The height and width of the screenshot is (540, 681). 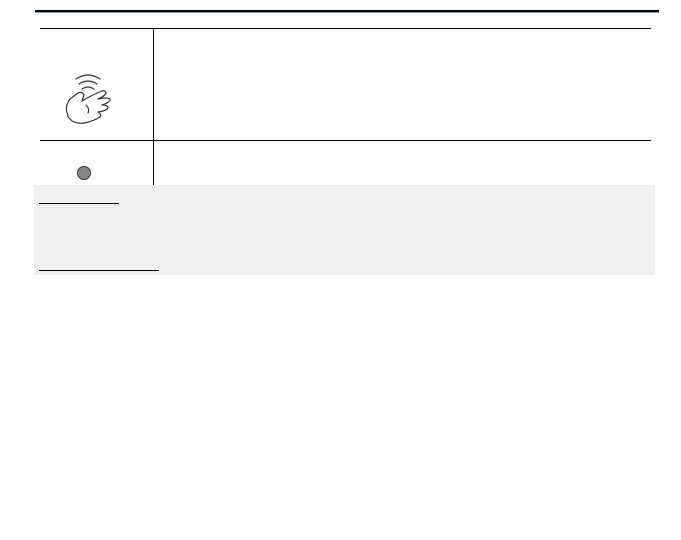 What do you see at coordinates (79, 203) in the screenshot?
I see `note-top-rule` at bounding box center [79, 203].